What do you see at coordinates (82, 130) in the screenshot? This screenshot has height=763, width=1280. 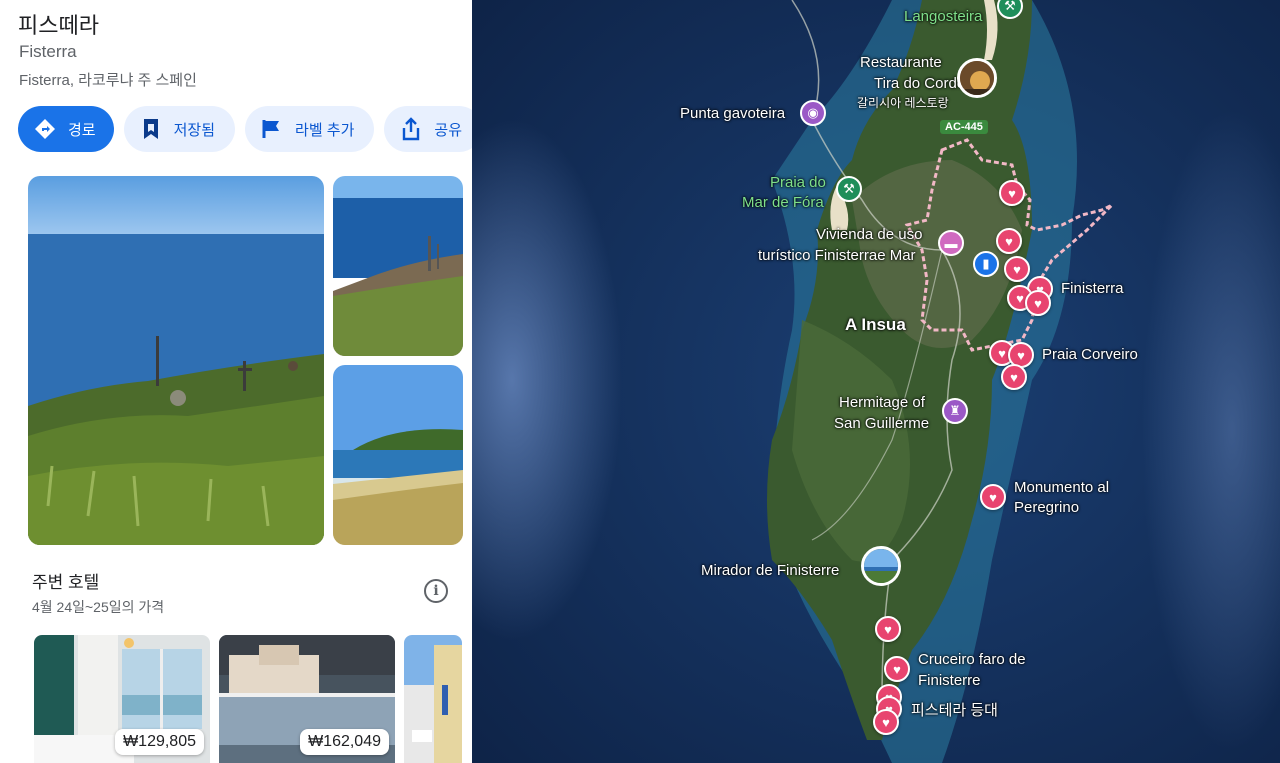 I see `directions-label: 경로` at bounding box center [82, 130].